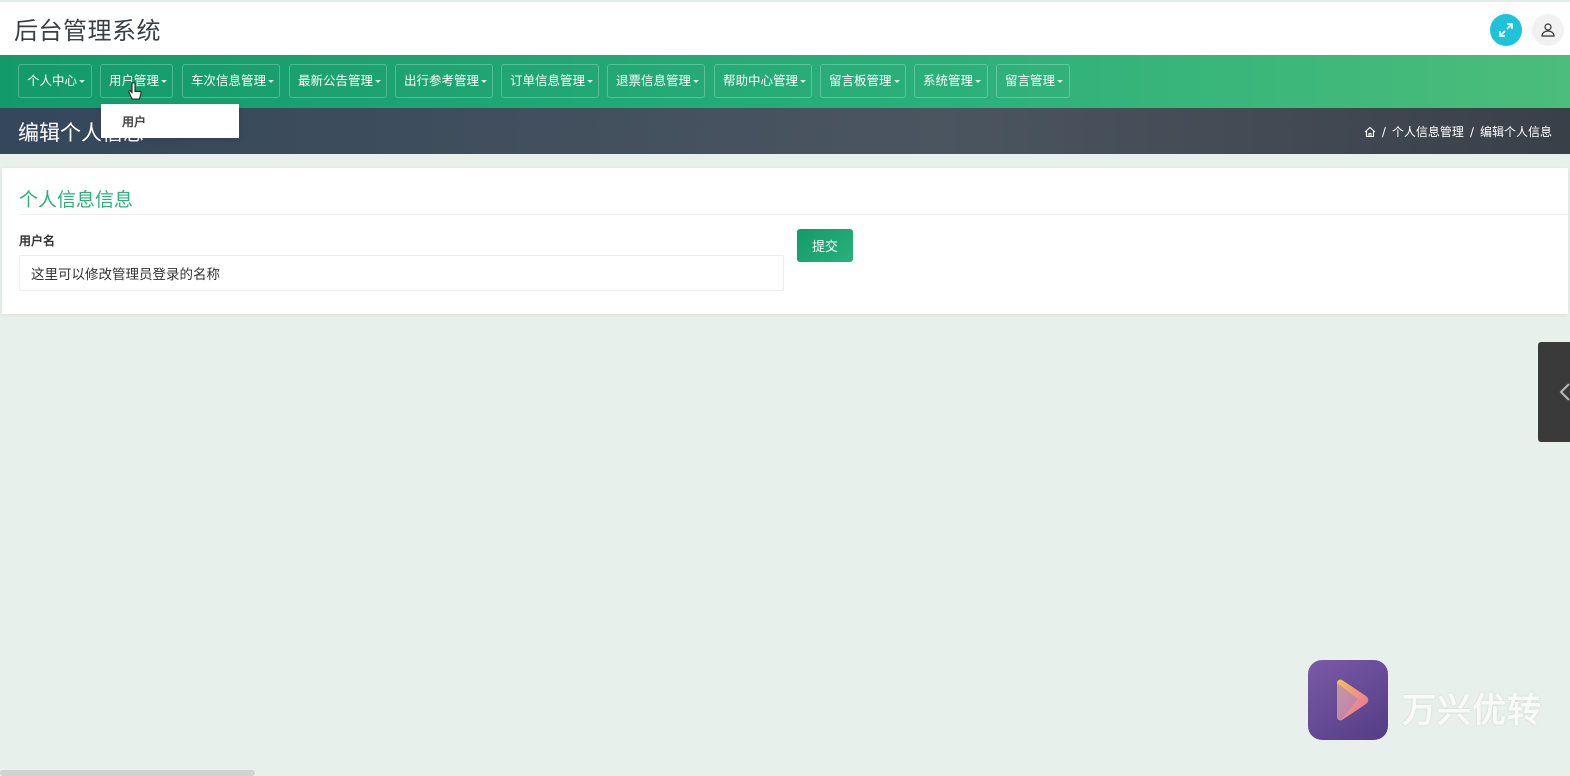 The image size is (1570, 776). Describe the element at coordinates (134, 121) in the screenshot. I see `dropdown-item-user: 用户` at that location.